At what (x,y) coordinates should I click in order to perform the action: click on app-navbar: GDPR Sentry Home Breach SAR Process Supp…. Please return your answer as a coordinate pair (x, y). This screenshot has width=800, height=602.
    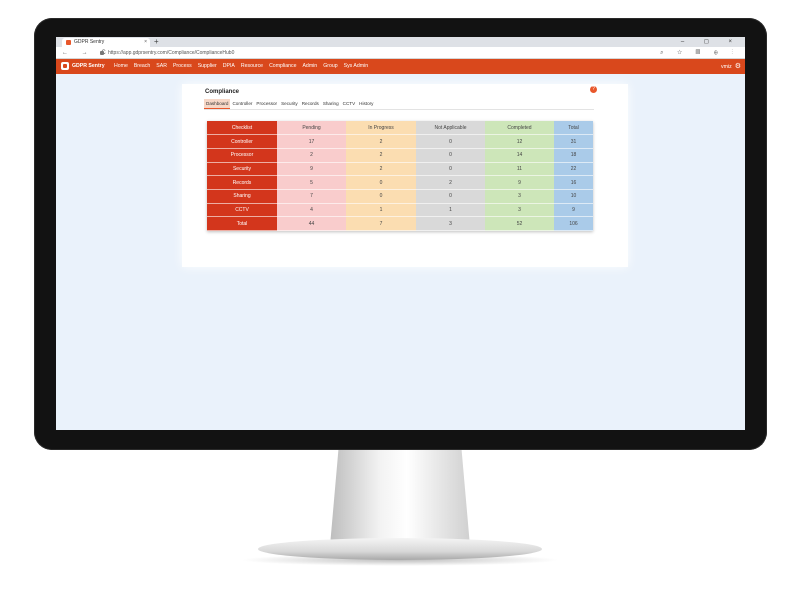
    Looking at the image, I should click on (400, 66).